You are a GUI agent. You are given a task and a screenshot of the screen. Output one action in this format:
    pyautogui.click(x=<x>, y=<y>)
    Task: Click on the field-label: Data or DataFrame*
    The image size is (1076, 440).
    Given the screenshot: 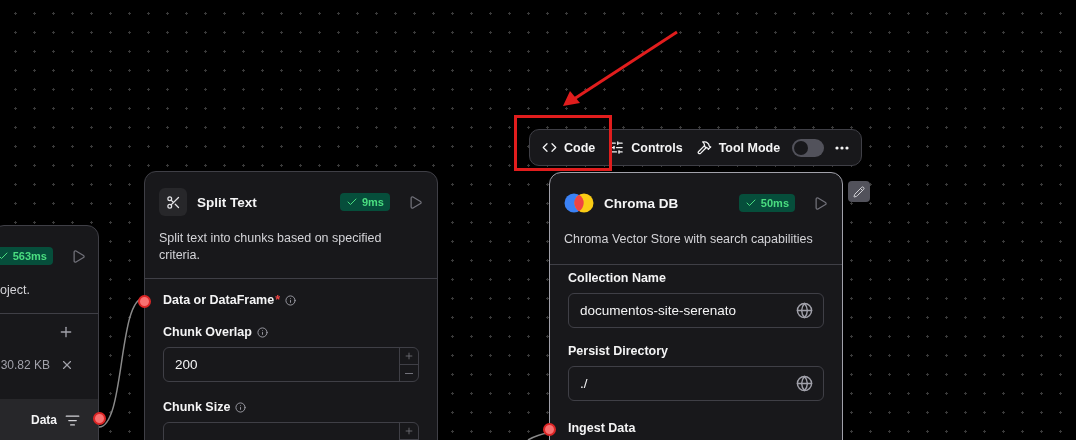 What is the action you would take?
    pyautogui.click(x=291, y=300)
    